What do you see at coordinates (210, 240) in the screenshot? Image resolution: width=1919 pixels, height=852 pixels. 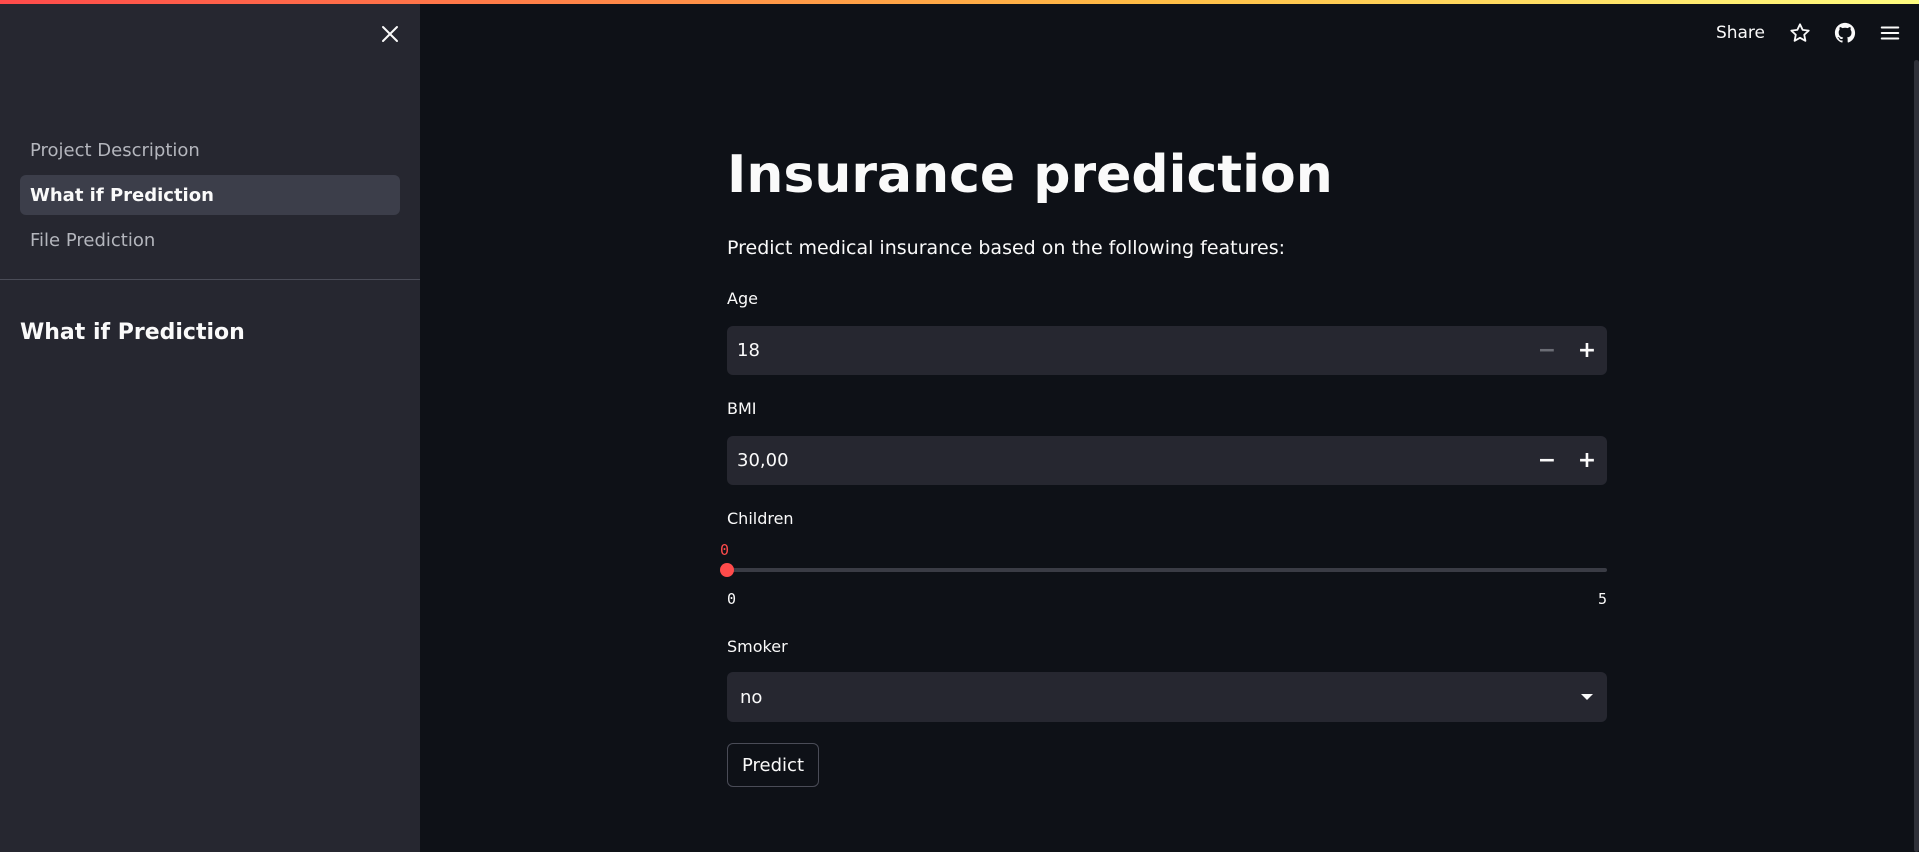 I see `sidebar-item-file-prediction: File Prediction` at bounding box center [210, 240].